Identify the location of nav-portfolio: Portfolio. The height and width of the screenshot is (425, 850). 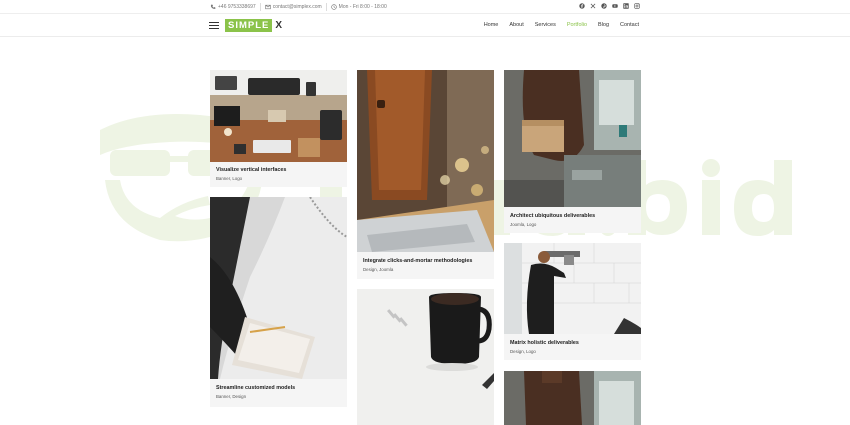
(577, 25).